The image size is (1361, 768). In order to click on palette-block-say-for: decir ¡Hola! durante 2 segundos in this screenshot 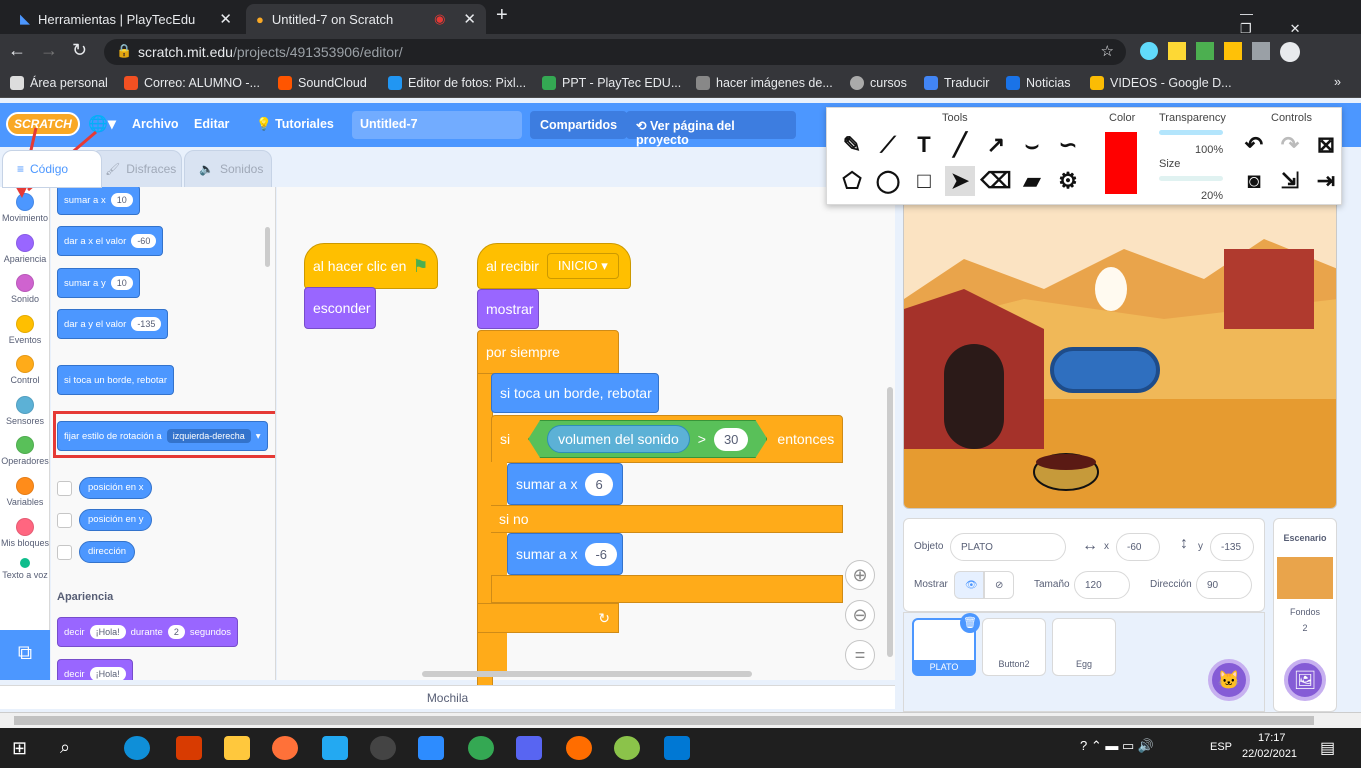, I will do `click(148, 632)`.